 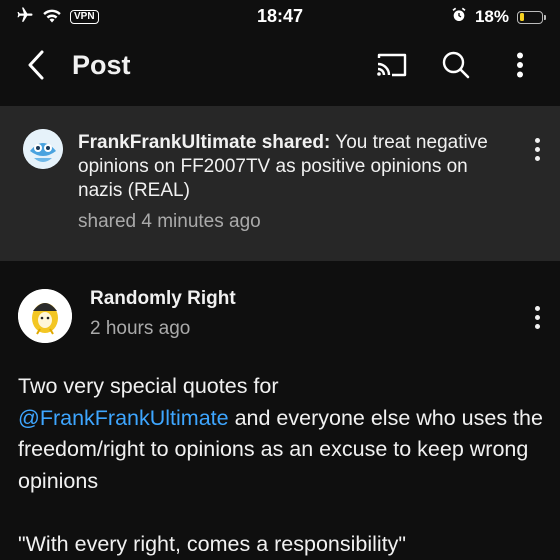 I want to click on search-icon, so click(x=456, y=65).